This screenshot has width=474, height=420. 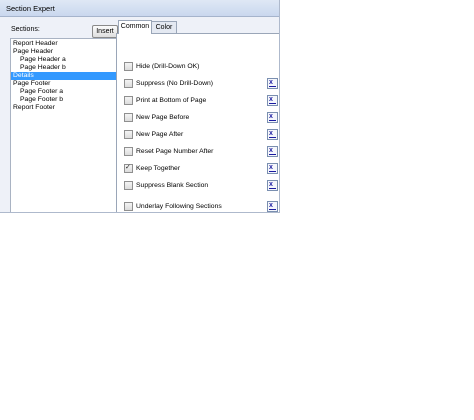 What do you see at coordinates (139, 8) in the screenshot?
I see `title-bar: Section Expert` at bounding box center [139, 8].